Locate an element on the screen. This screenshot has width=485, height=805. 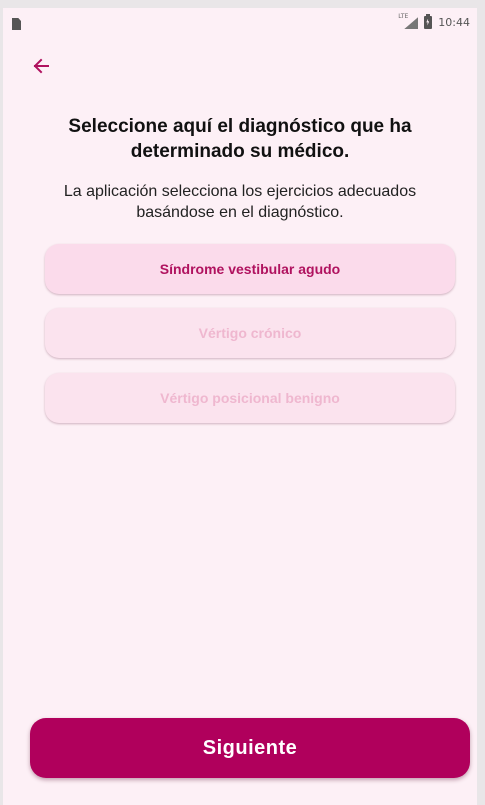
option-label: Síndrome vestibular agudo is located at coordinates (250, 269).